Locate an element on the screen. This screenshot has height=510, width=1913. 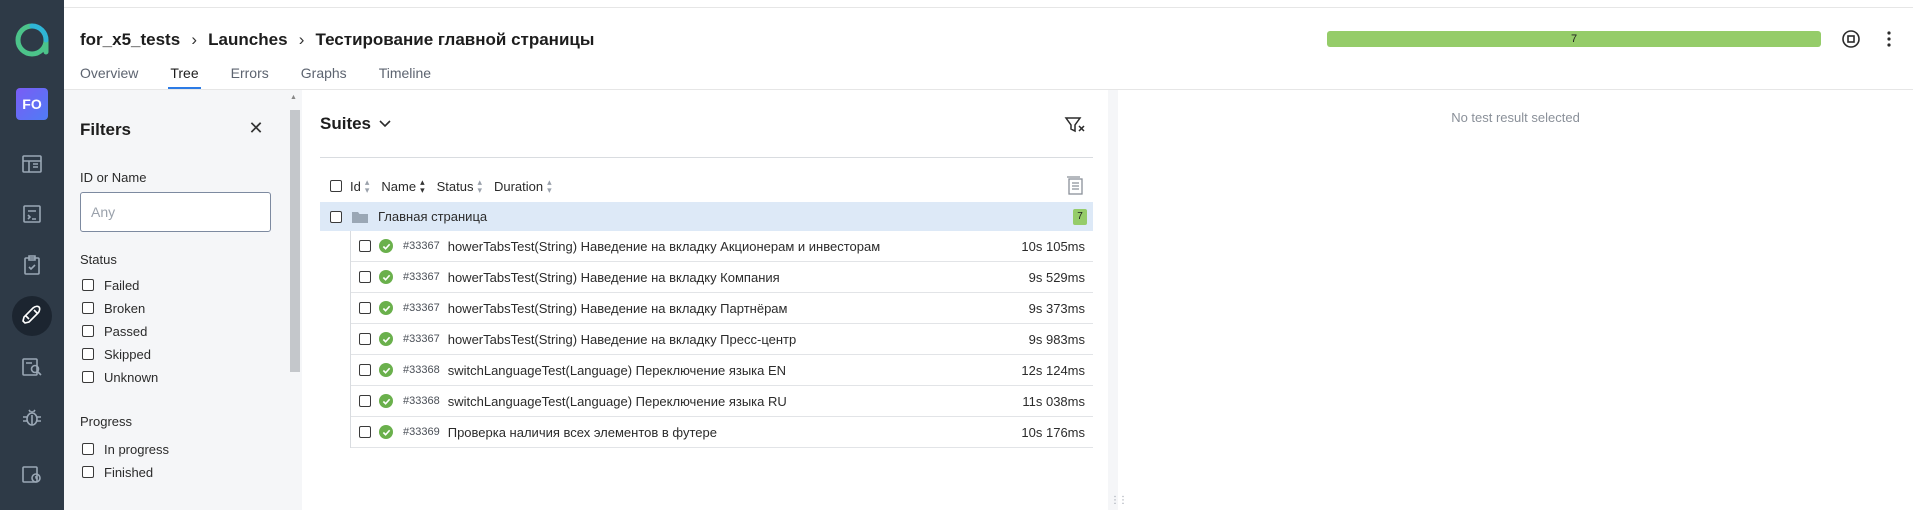
progress-in-progress-checkbox: In progress is located at coordinates (125, 449).